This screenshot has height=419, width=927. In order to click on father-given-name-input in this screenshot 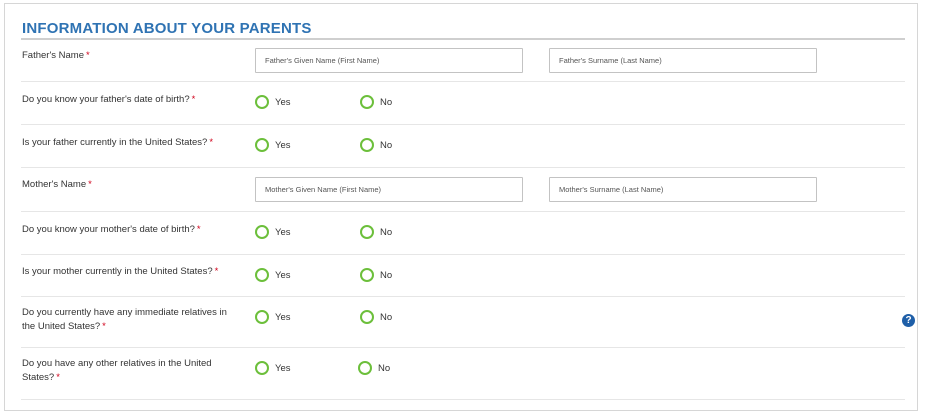, I will do `click(389, 60)`.